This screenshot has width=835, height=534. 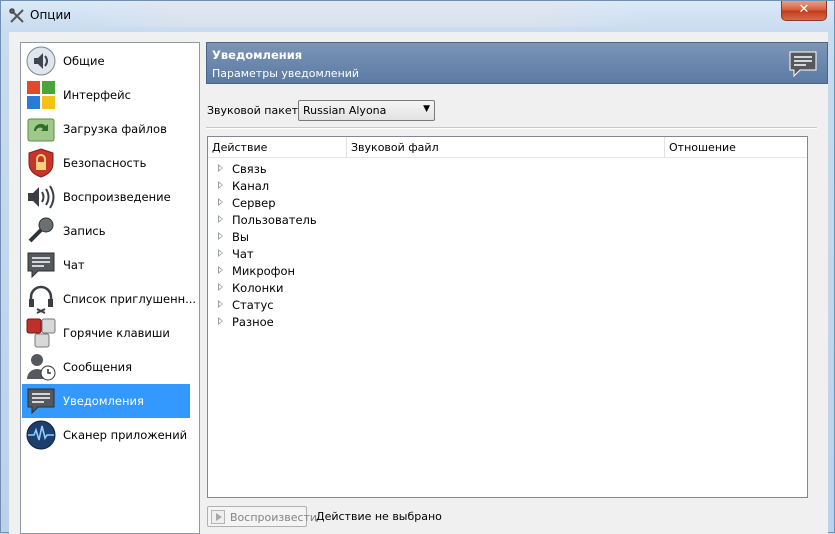 What do you see at coordinates (106, 61) in the screenshot?
I see `sidebar-item-general: Общие` at bounding box center [106, 61].